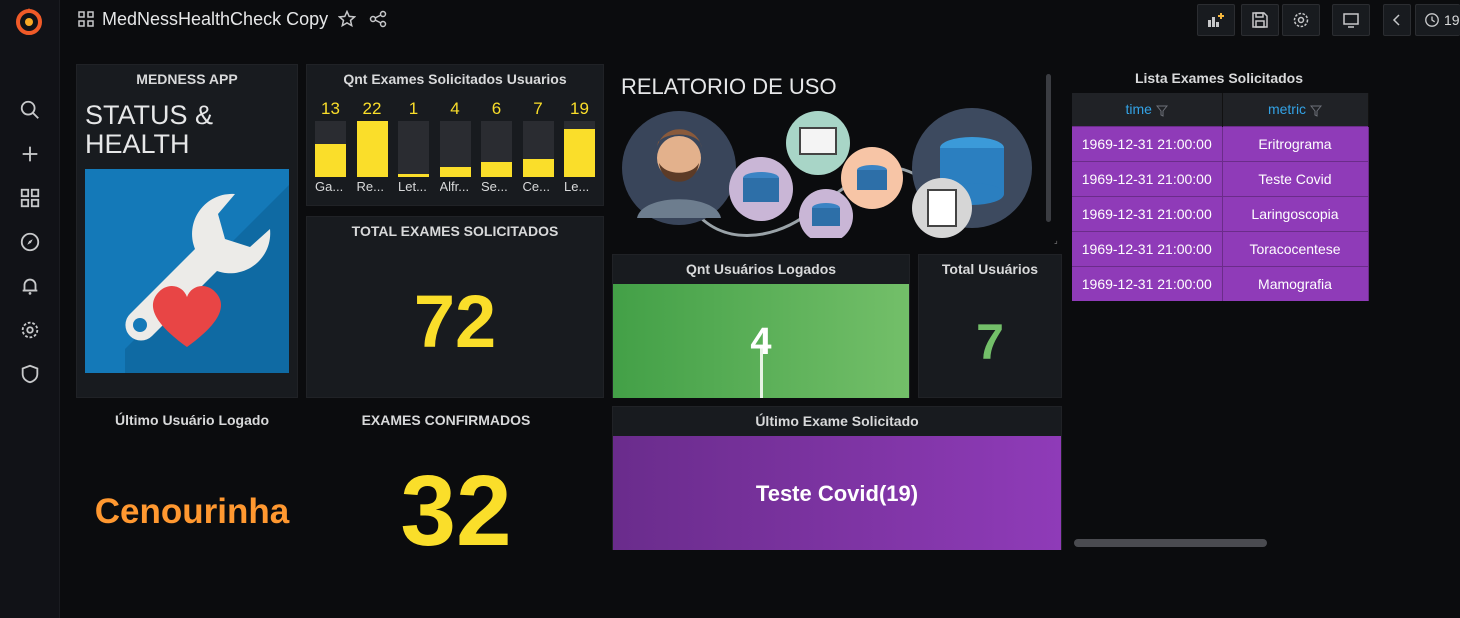 The width and height of the screenshot is (1460, 618). I want to click on table-row: 1969-12-31 21:00:00 Teste Covid, so click(1220, 178).